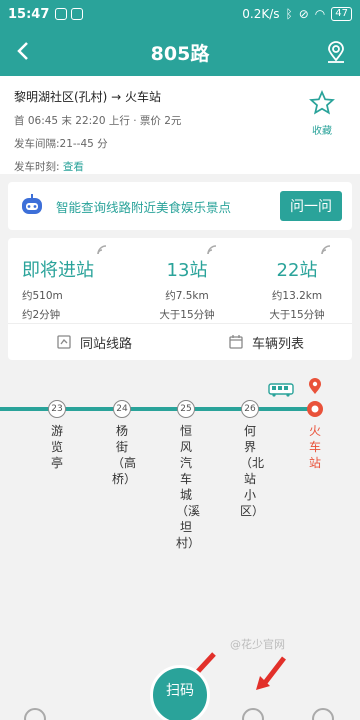 The height and width of the screenshot is (720, 360). I want to click on stop-number: 26, so click(250, 409).